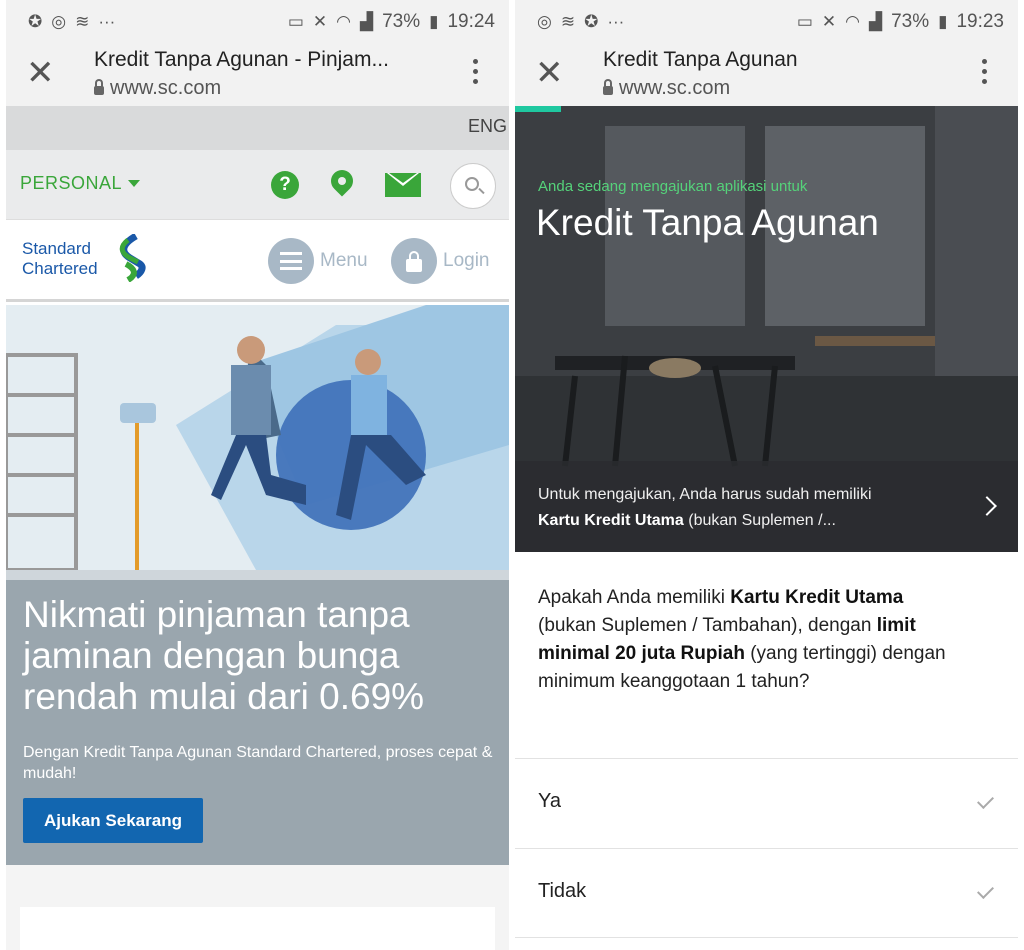 The width and height of the screenshot is (1024, 950). What do you see at coordinates (257, 185) in the screenshot?
I see `utility-nav: PERSONAL ?` at bounding box center [257, 185].